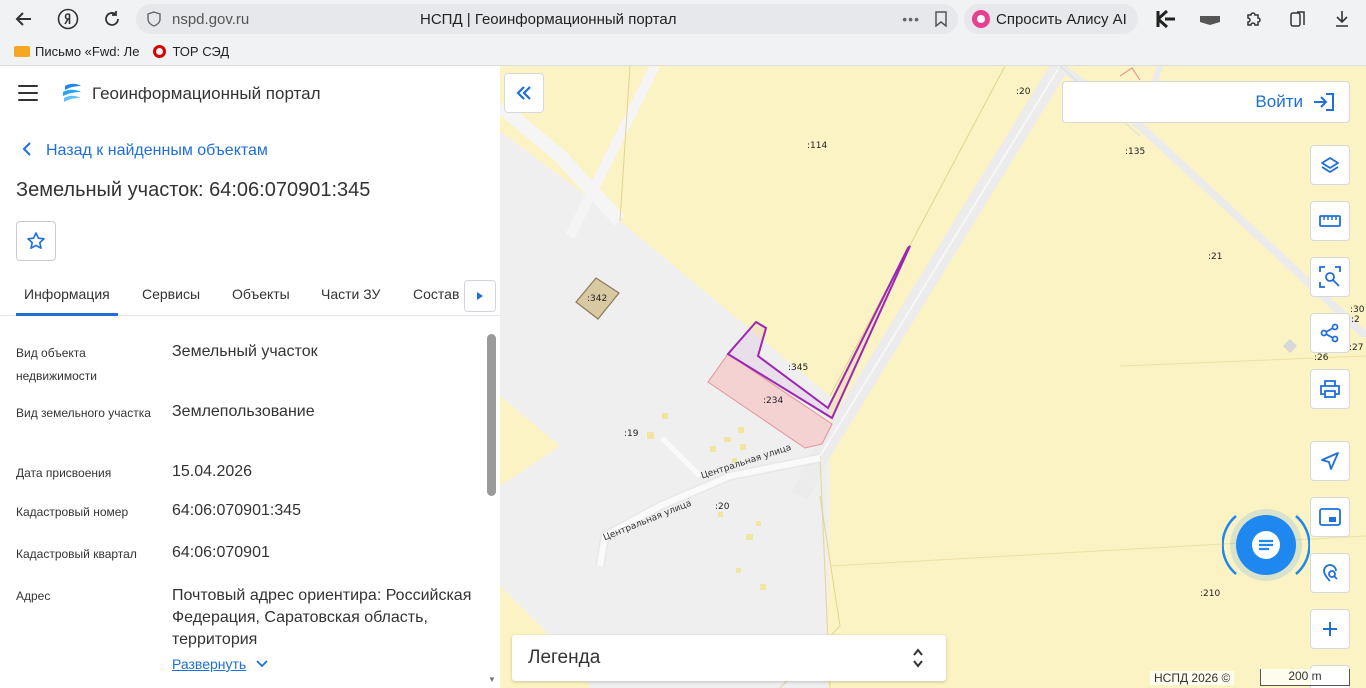 Image resolution: width=1366 pixels, height=688 pixels. Describe the element at coordinates (56, 364) in the screenshot. I see `prop-label: Вид объекта недвижимости` at that location.